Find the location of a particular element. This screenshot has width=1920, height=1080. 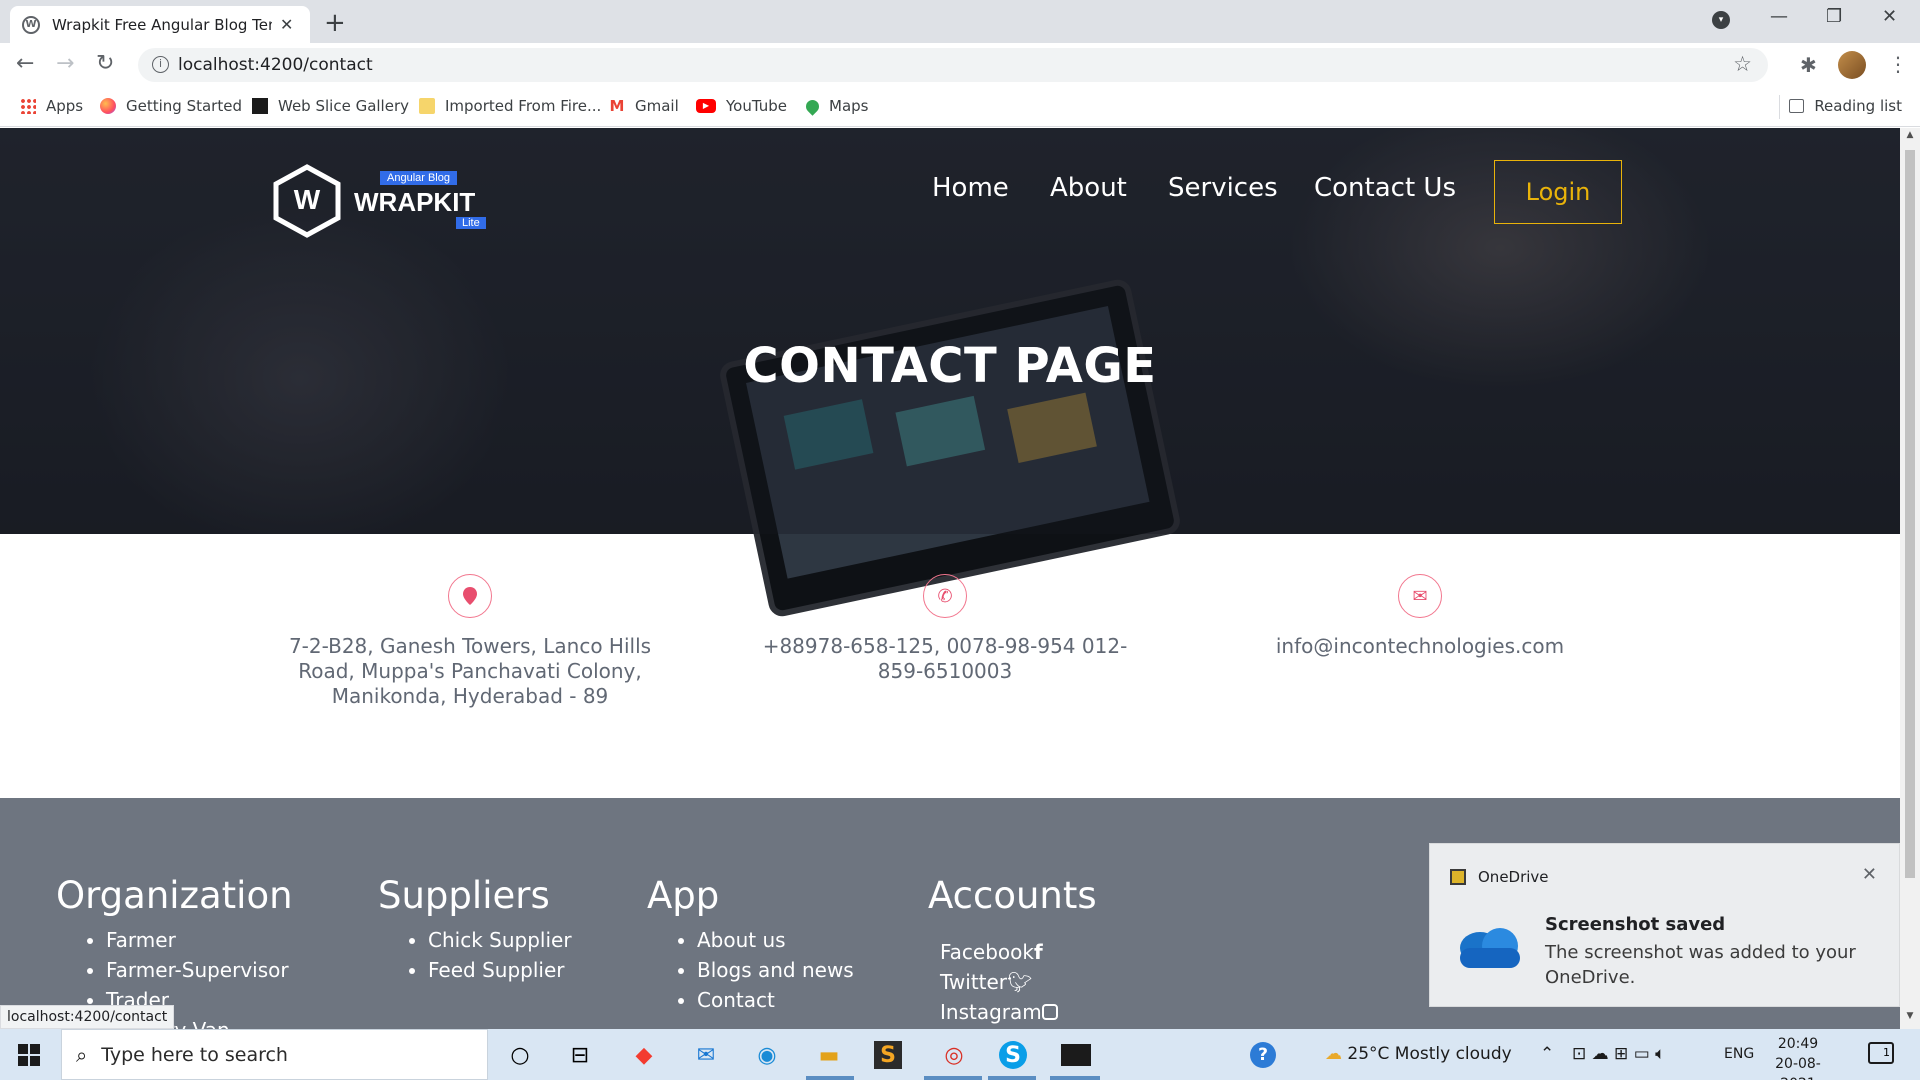

footer-link: Feed Supplier is located at coordinates (500, 970).